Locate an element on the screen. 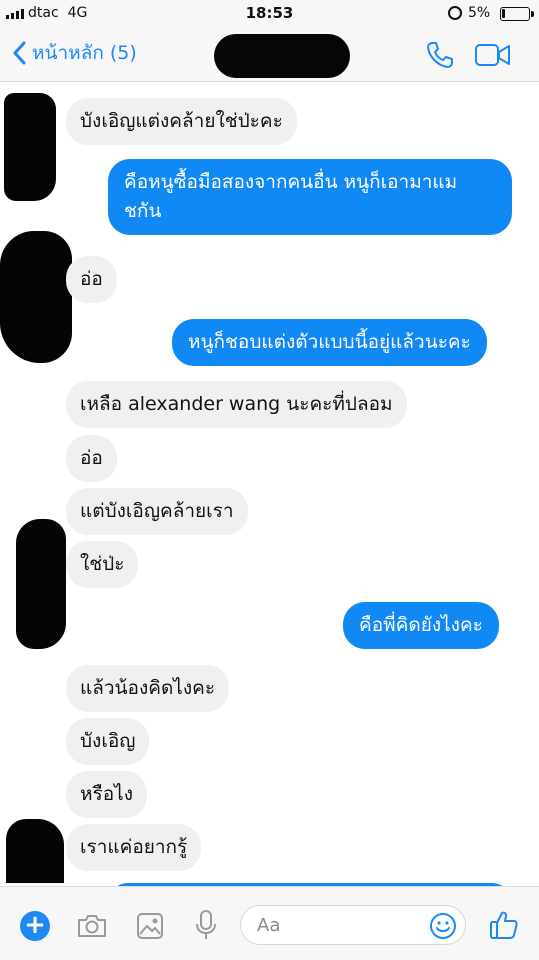 Image resolution: width=539 pixels, height=960 pixels. image-icon is located at coordinates (150, 926).